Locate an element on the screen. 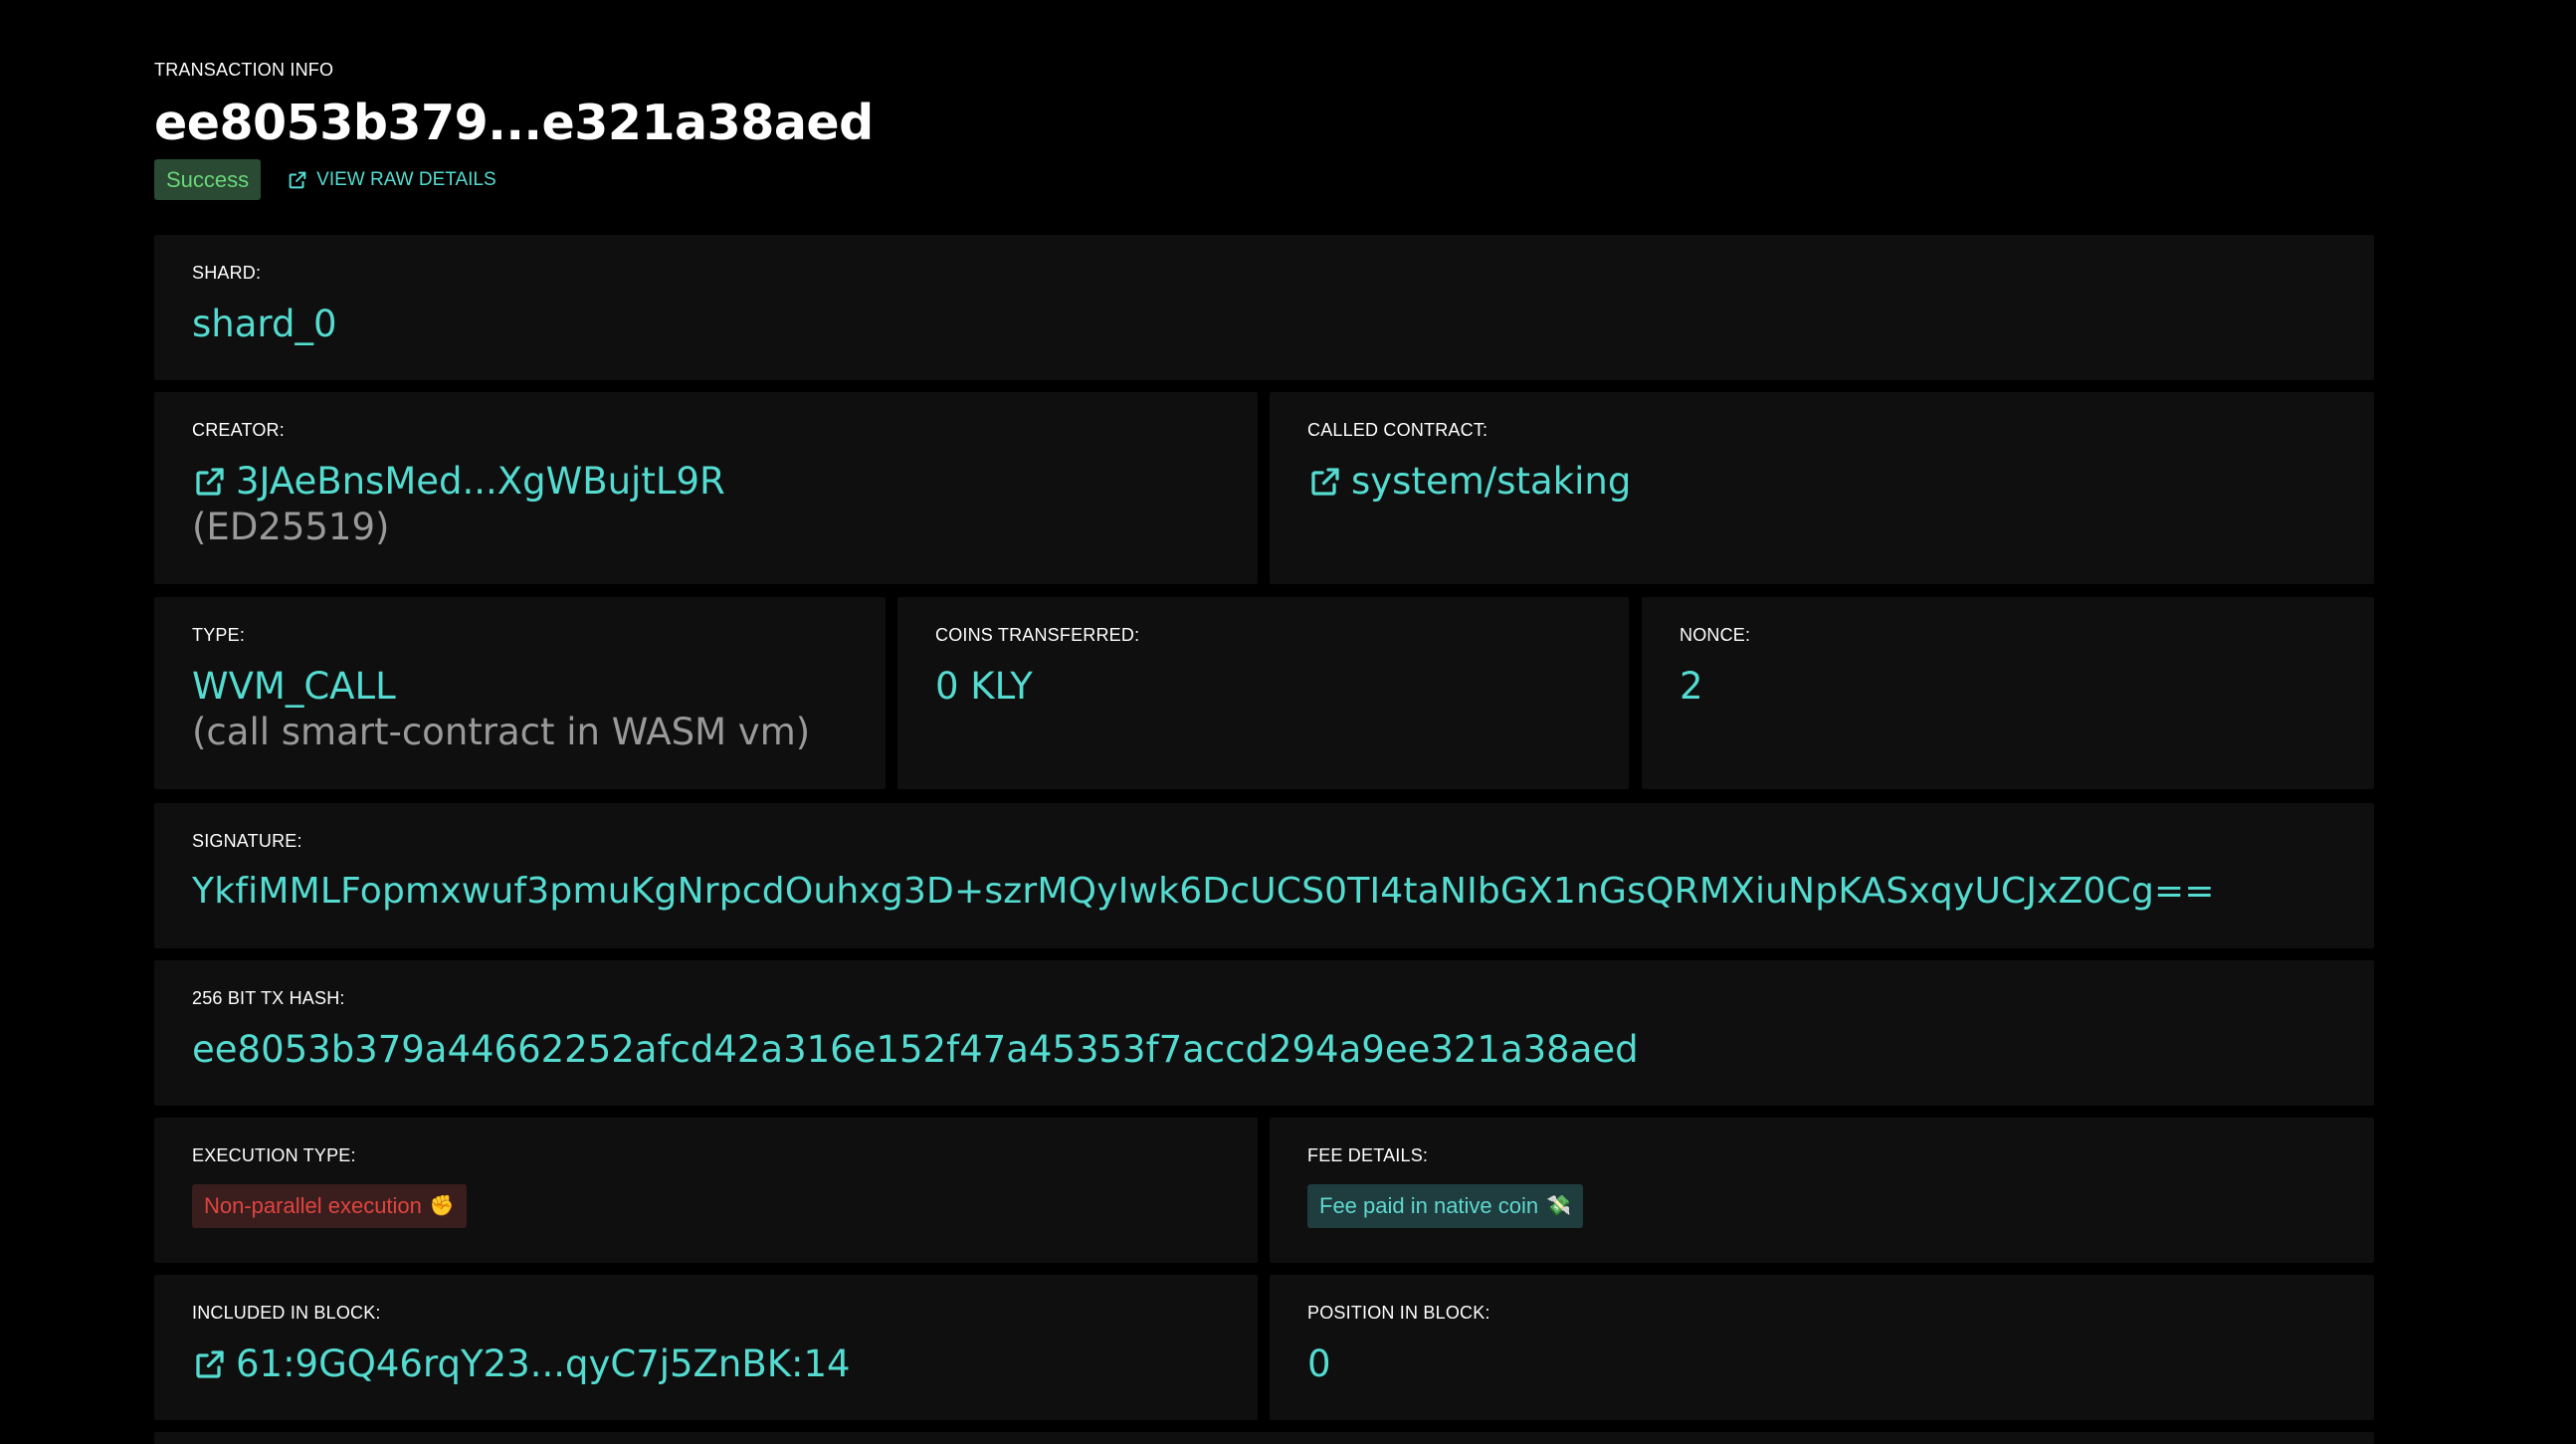  included-in-block-link: 61:9GQ46rqY23...qyC7j5ZnBK:14 is located at coordinates (521, 1365).